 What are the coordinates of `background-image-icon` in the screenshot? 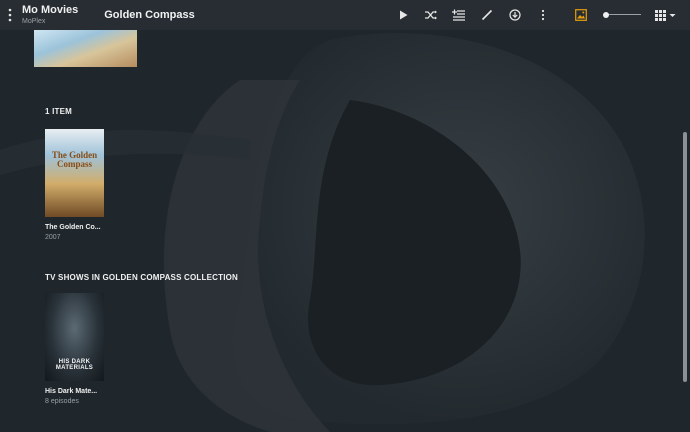 It's located at (581, 15).